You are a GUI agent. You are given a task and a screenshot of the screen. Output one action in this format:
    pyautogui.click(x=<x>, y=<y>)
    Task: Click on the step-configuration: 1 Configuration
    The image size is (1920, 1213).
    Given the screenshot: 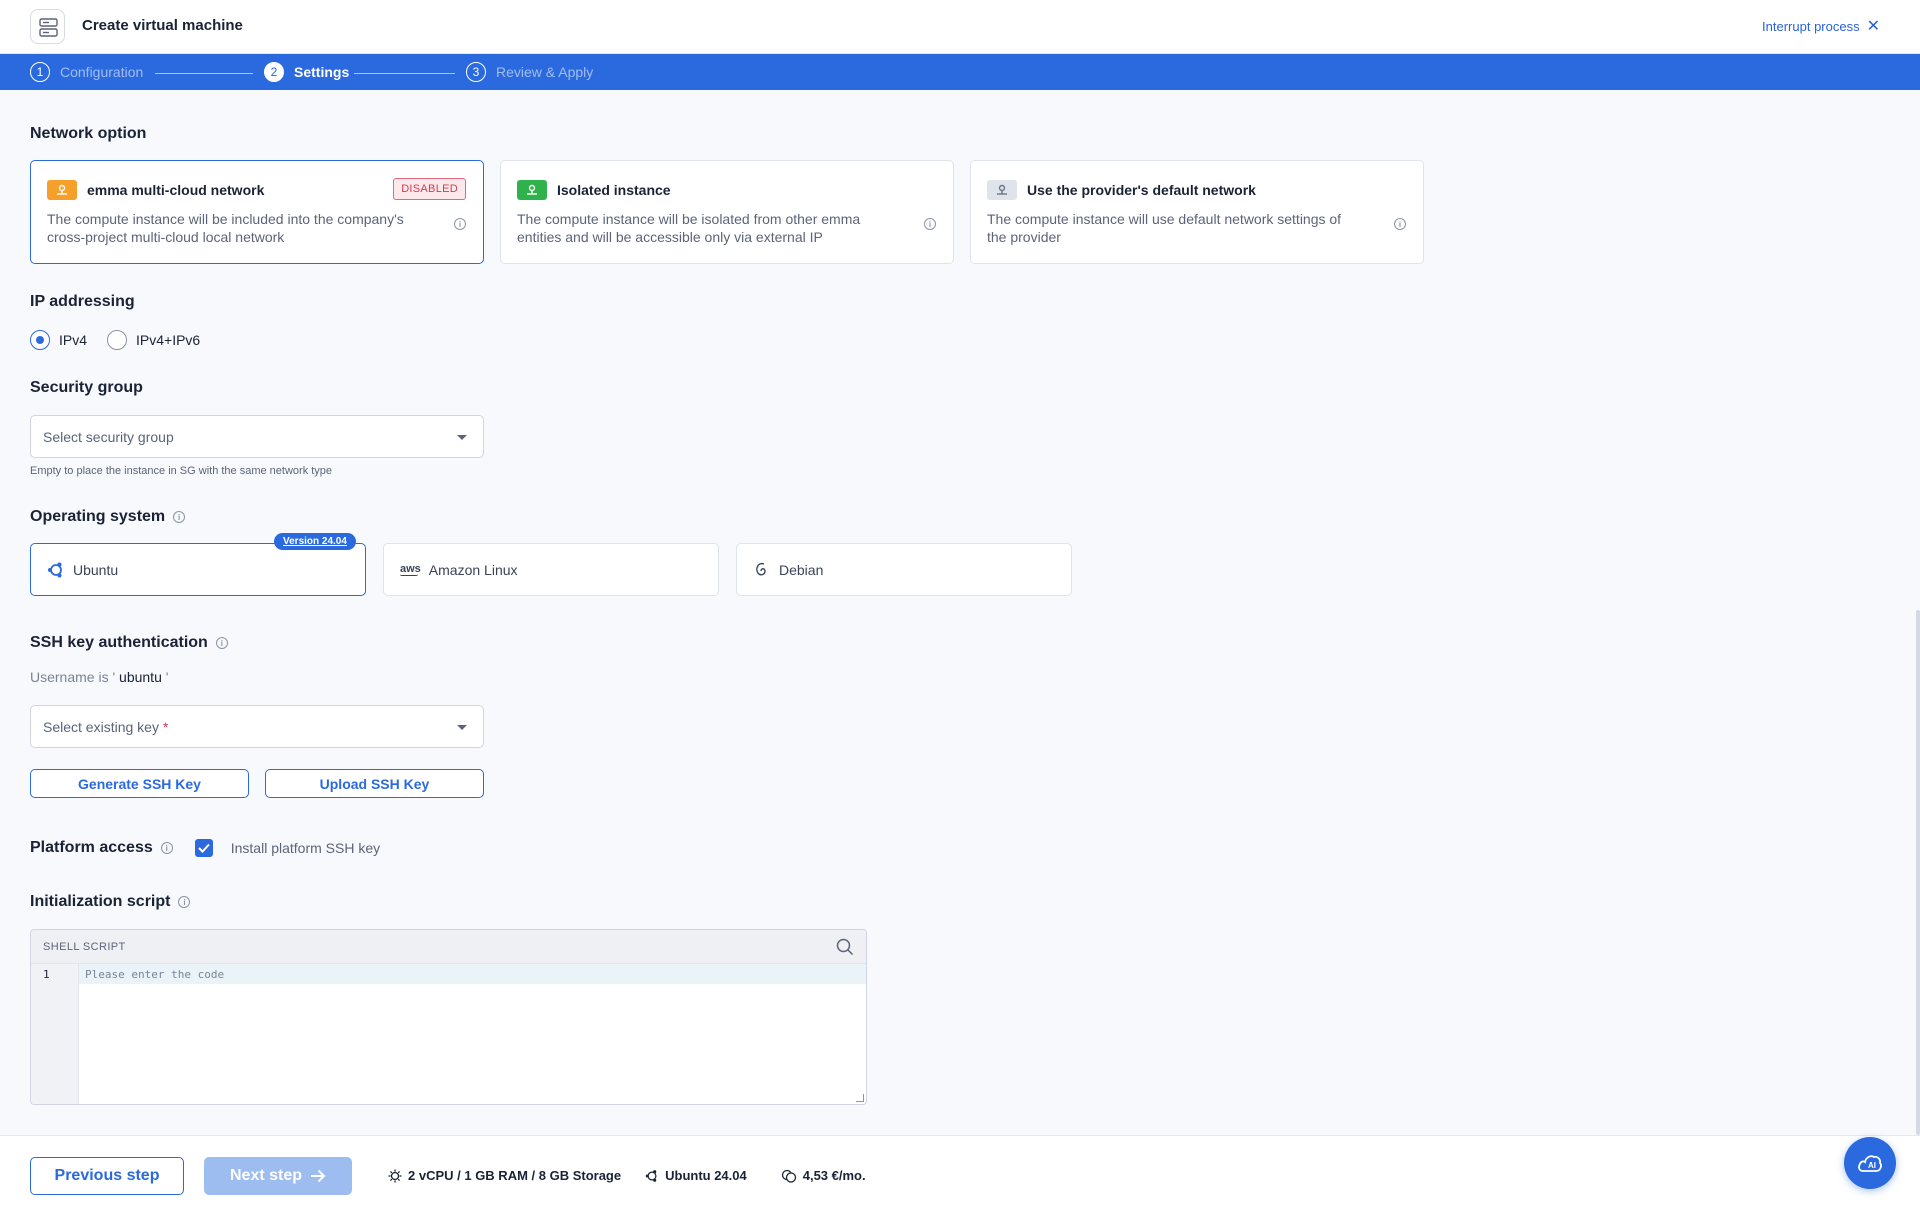 What is the action you would take?
    pyautogui.click(x=86, y=72)
    